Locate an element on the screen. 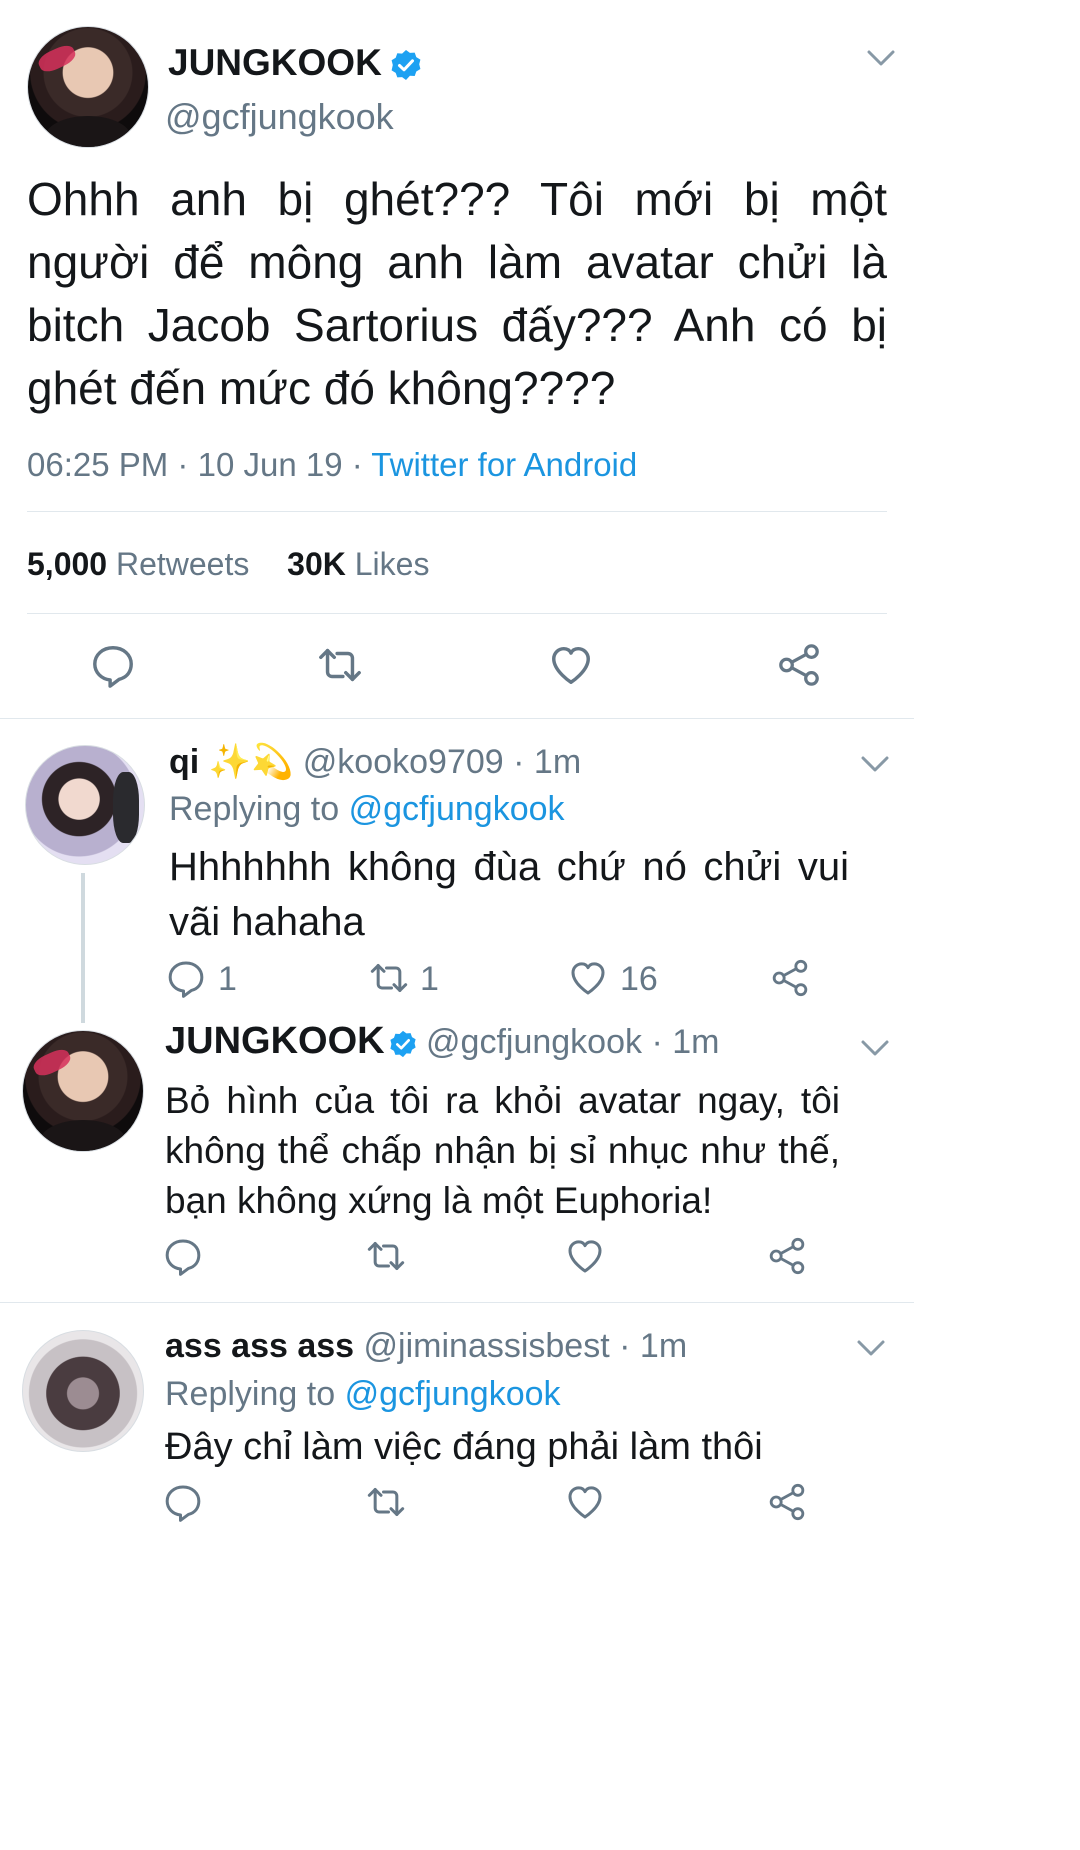  reply-header: ass ass ass @jiminassisbest · 1m is located at coordinates (426, 1346).